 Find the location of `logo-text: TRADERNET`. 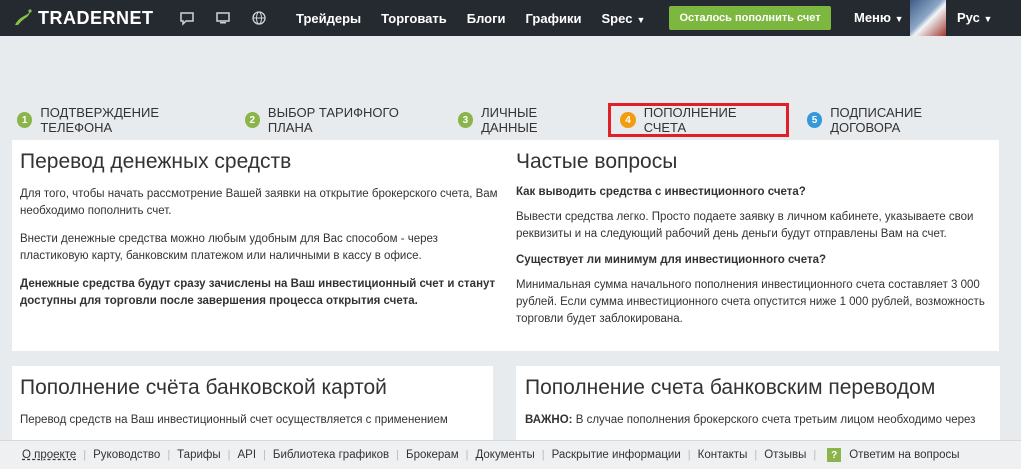

logo-text: TRADERNET is located at coordinates (96, 17).